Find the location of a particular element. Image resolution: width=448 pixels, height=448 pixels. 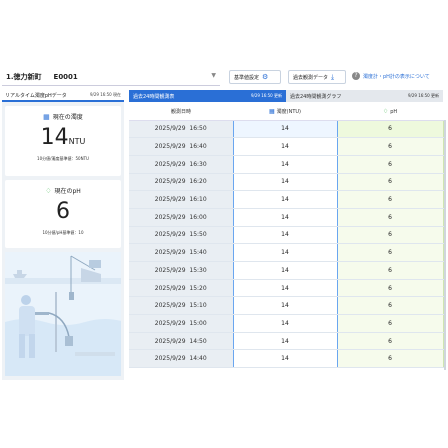

table-row: 2025/9/29 16:10 14 6 is located at coordinates (286, 199).